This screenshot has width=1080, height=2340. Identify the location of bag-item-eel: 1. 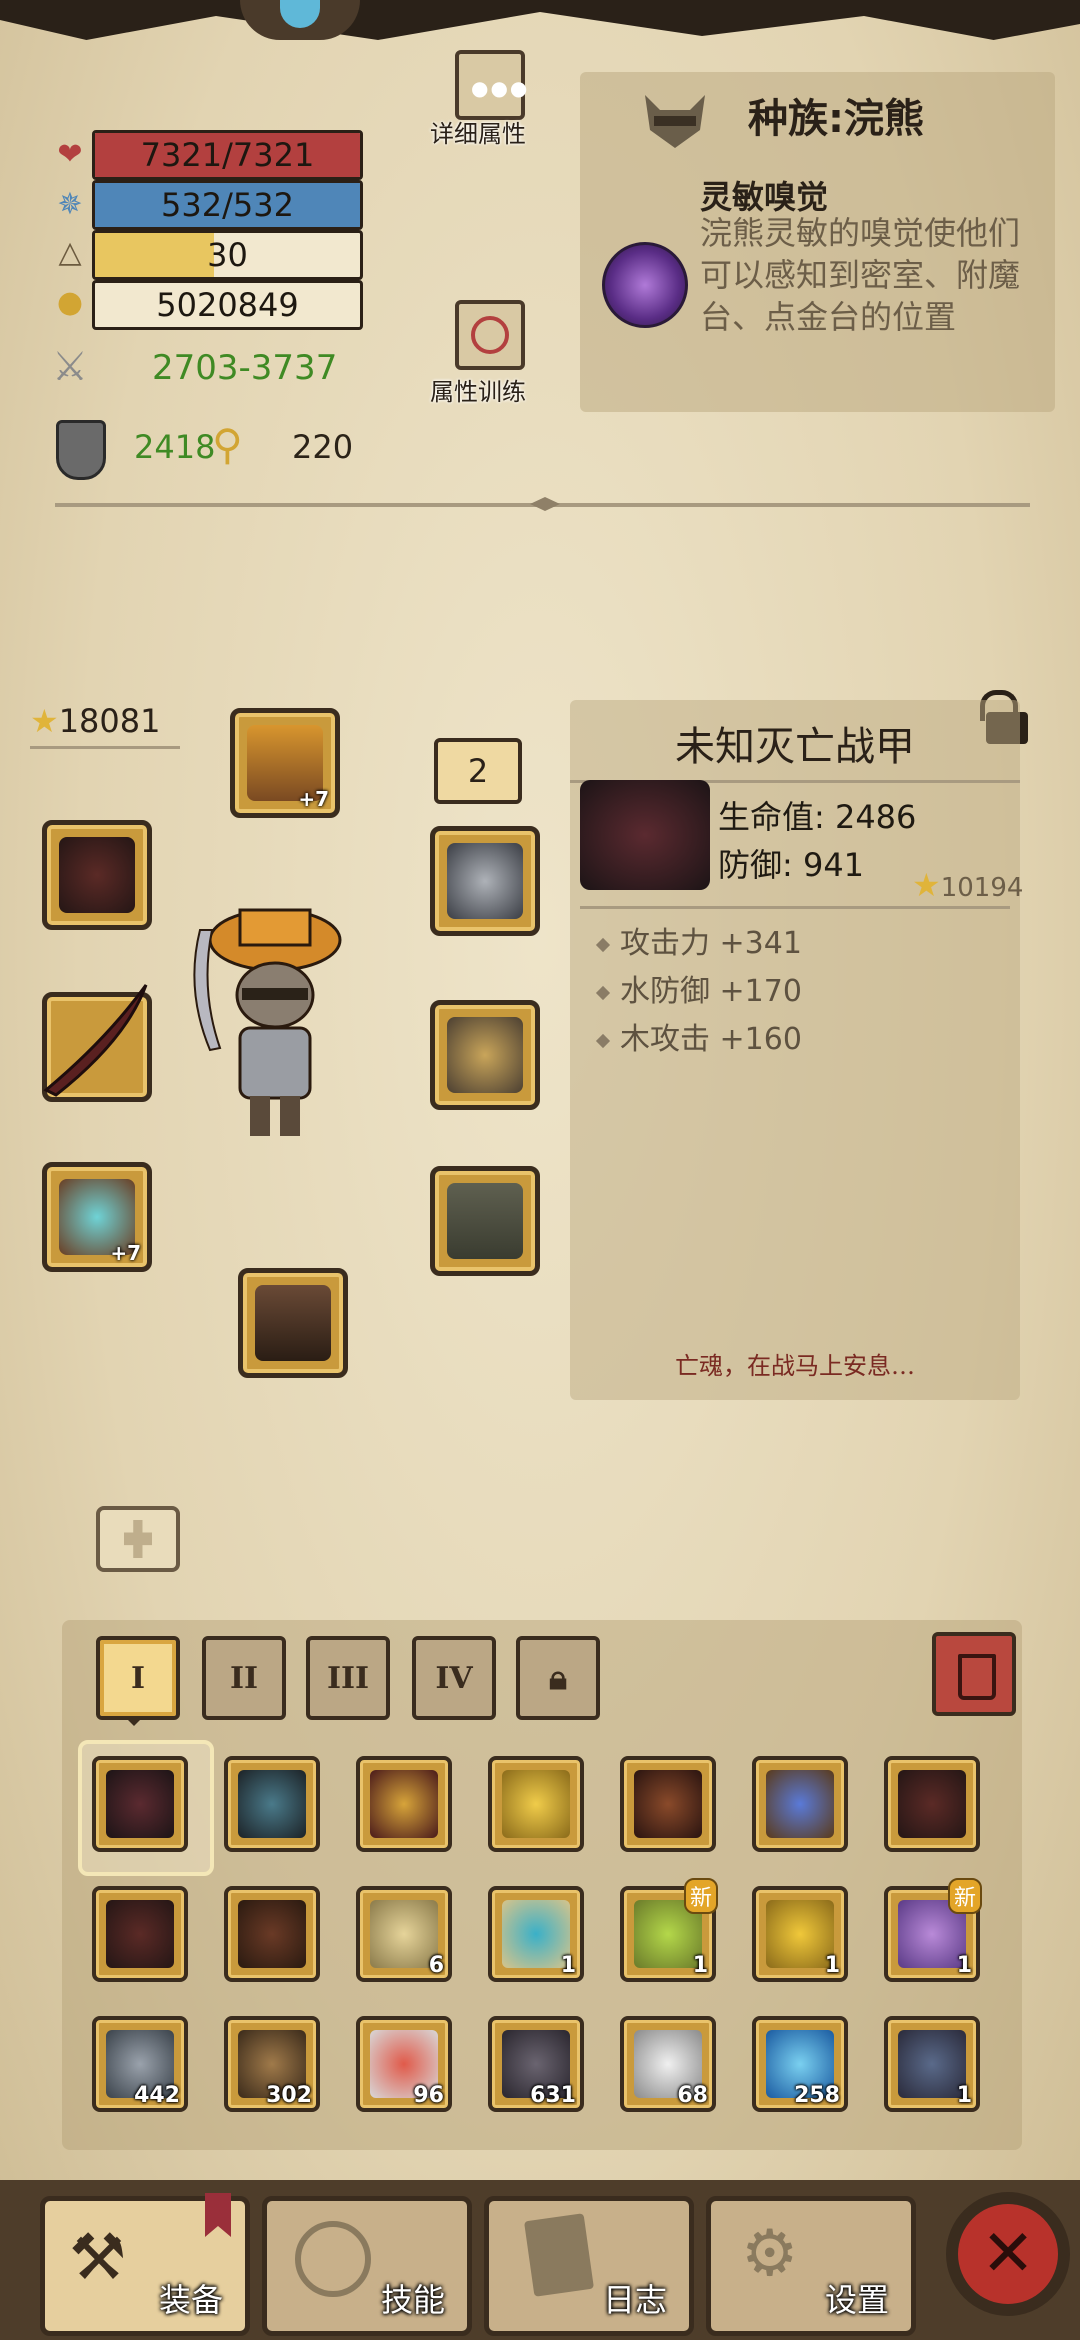
(932, 2064).